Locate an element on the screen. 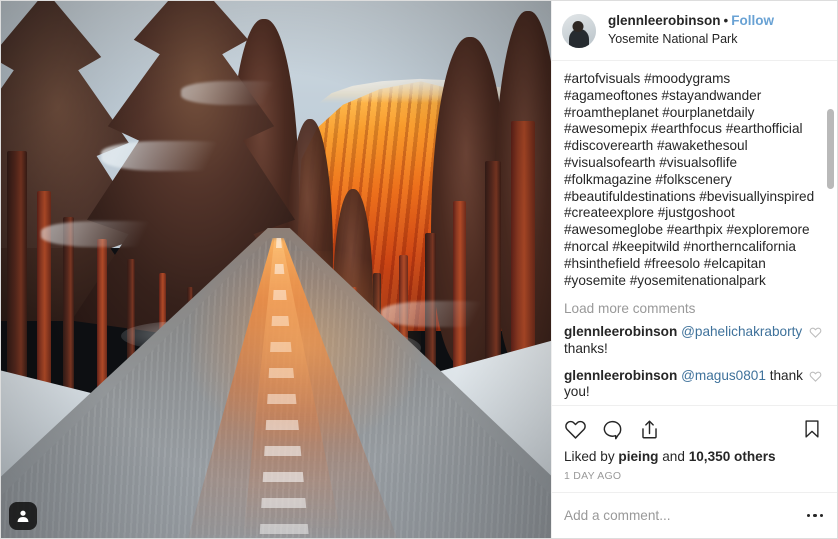 The height and width of the screenshot is (539, 838). liker-username: pieing is located at coordinates (638, 456).